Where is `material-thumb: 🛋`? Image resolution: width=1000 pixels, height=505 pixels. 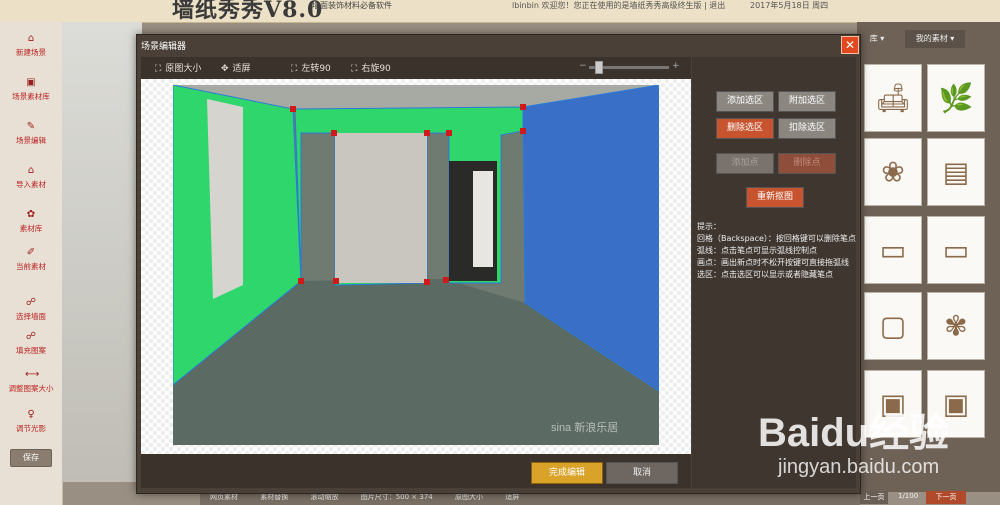 material-thumb: 🛋 is located at coordinates (893, 98).